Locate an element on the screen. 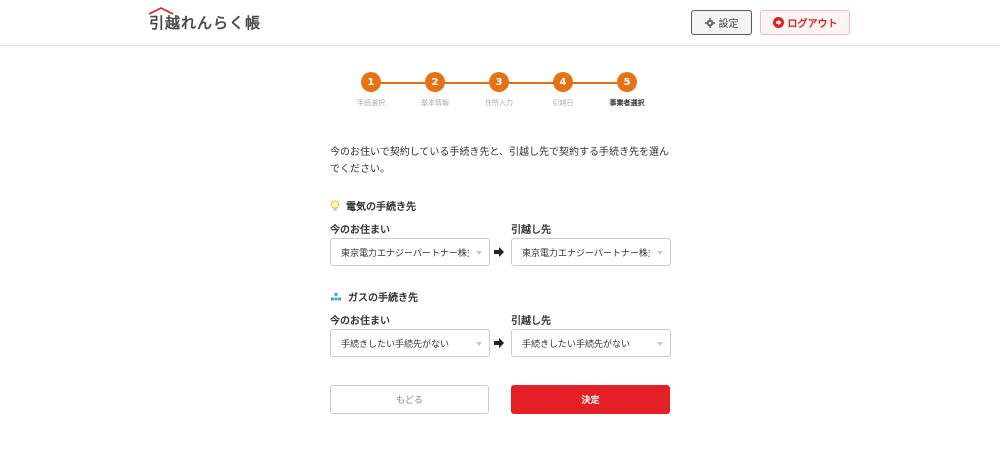  step-4: 4 引越日 is located at coordinates (563, 90).